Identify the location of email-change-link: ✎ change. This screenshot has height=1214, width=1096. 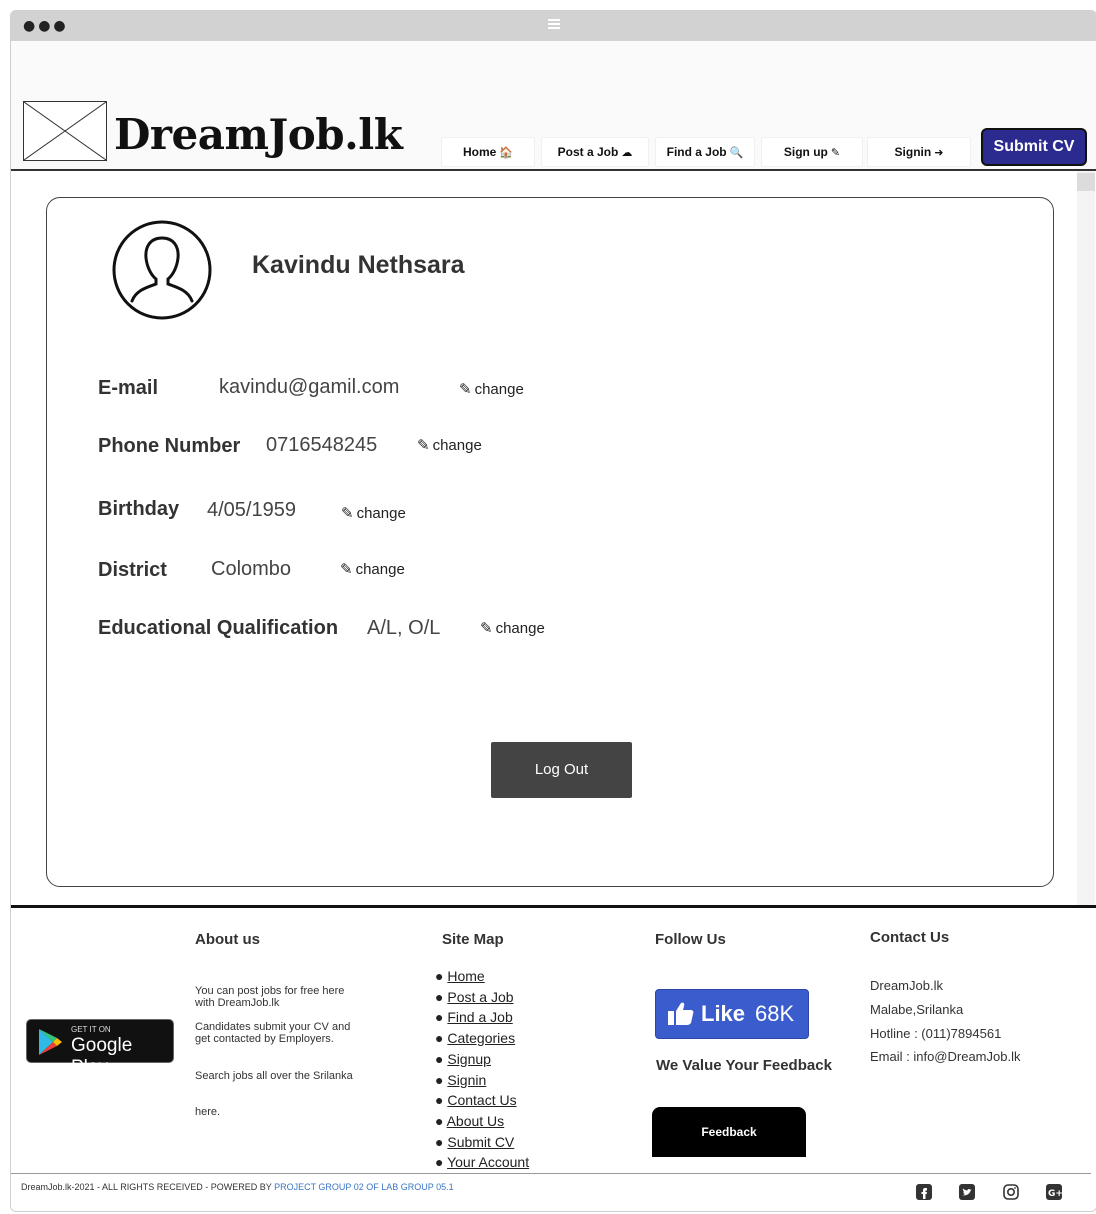
(491, 389).